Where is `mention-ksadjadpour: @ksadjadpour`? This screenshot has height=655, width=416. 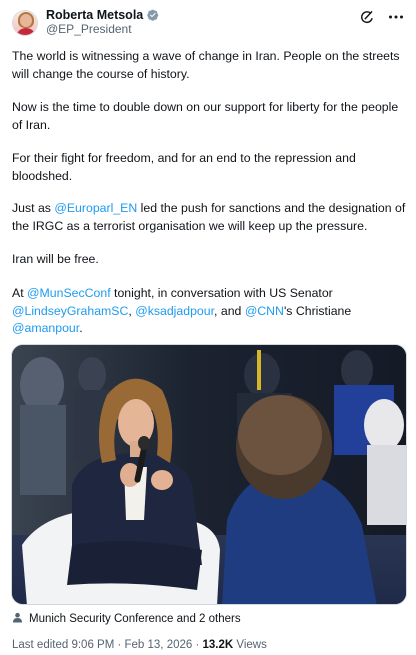
mention-ksadjadpour: @ksadjadpour is located at coordinates (174, 311).